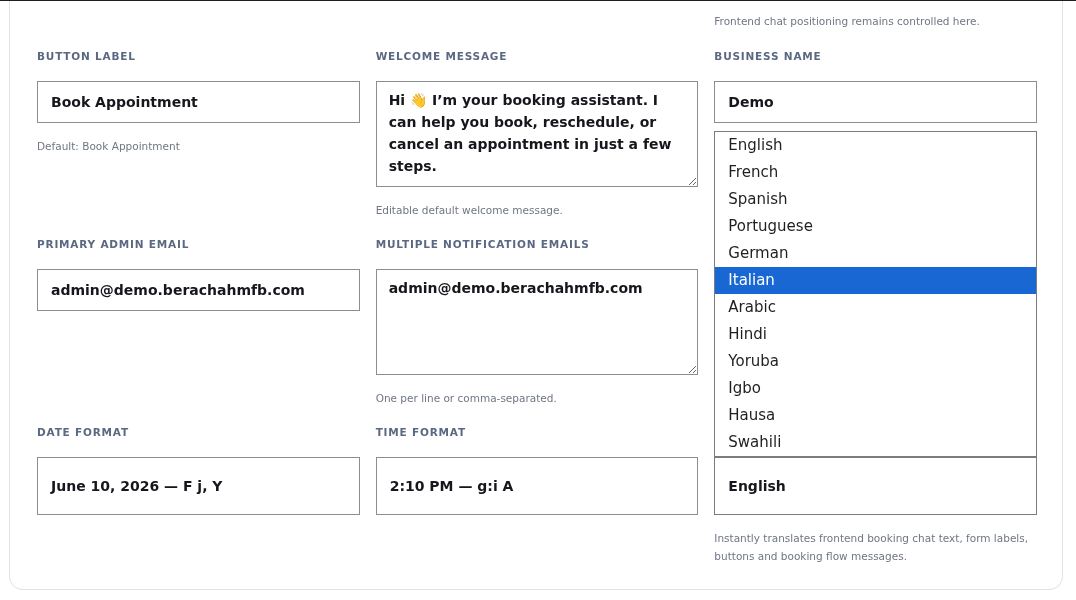 The image size is (1076, 600). What do you see at coordinates (875, 280) in the screenshot?
I see `dropdown-option: Italian` at bounding box center [875, 280].